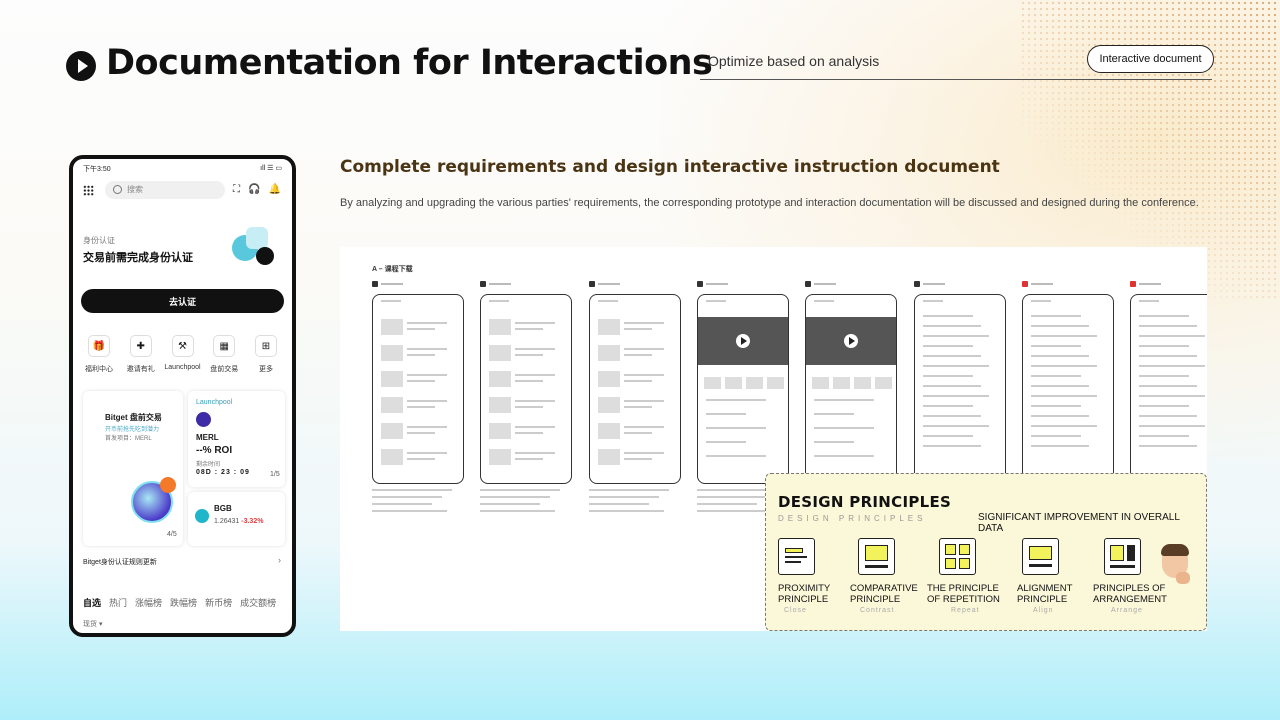  I want to click on principle-repetition: THE PRINCIPLE OF REPETITION Repeat, so click(963, 576).